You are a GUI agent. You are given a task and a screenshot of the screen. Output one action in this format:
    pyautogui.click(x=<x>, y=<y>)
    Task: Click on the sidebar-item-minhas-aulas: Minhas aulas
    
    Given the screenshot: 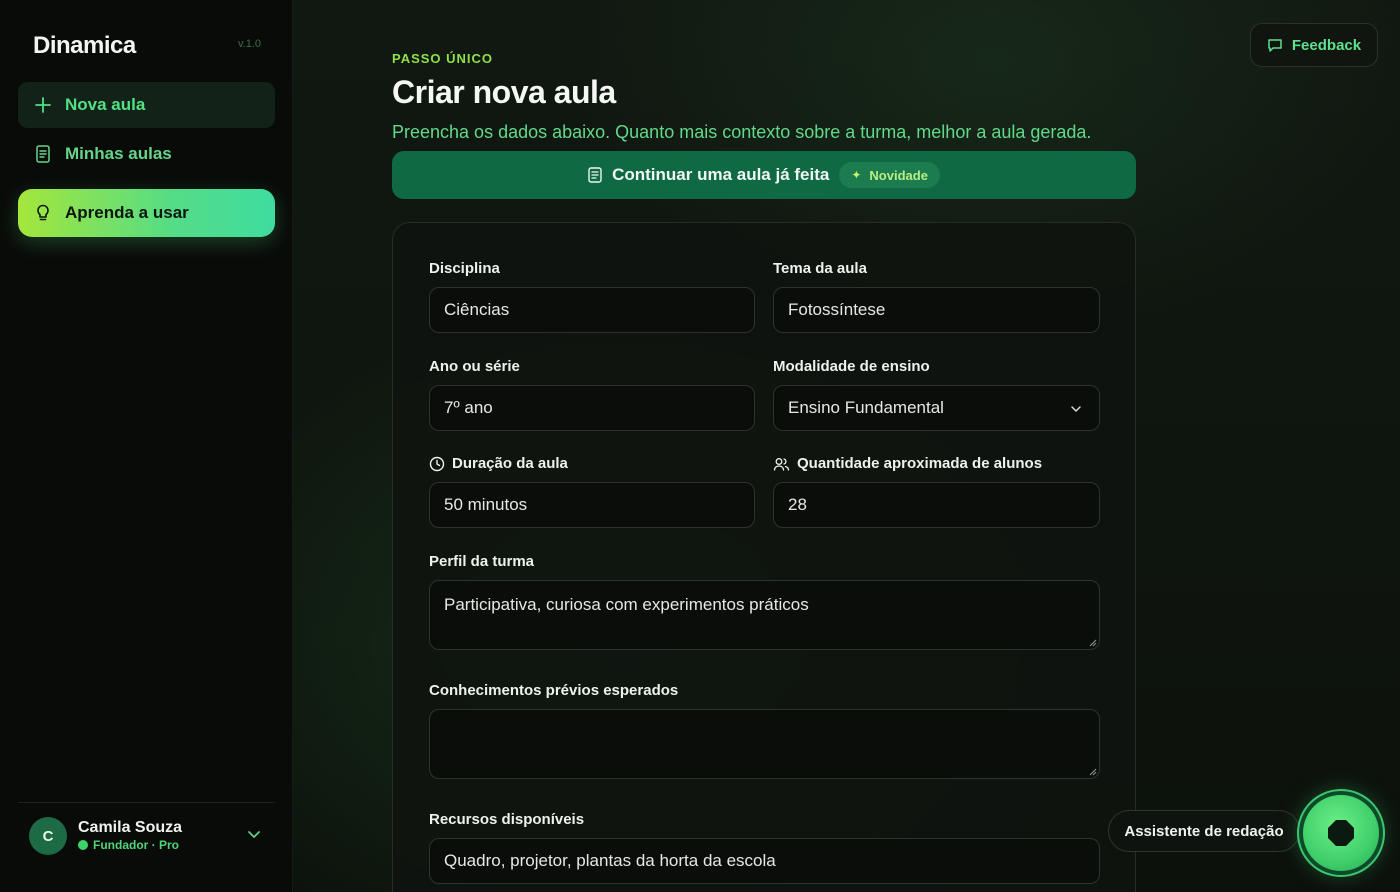 What is the action you would take?
    pyautogui.click(x=146, y=154)
    